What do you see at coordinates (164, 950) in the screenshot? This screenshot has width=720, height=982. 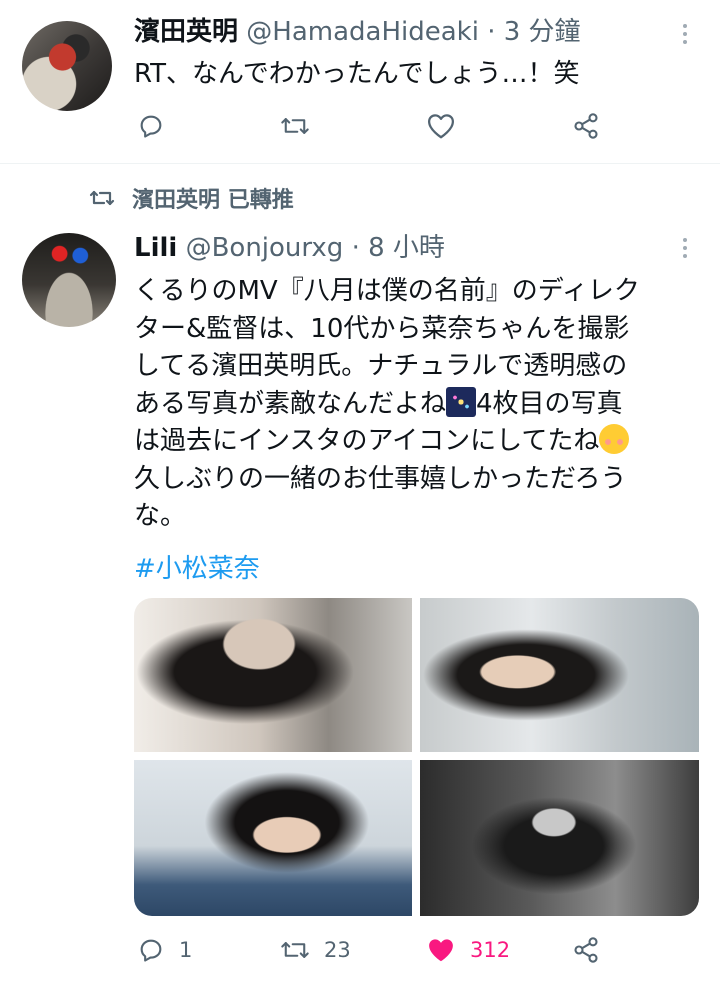 I see `reply-button: 1` at bounding box center [164, 950].